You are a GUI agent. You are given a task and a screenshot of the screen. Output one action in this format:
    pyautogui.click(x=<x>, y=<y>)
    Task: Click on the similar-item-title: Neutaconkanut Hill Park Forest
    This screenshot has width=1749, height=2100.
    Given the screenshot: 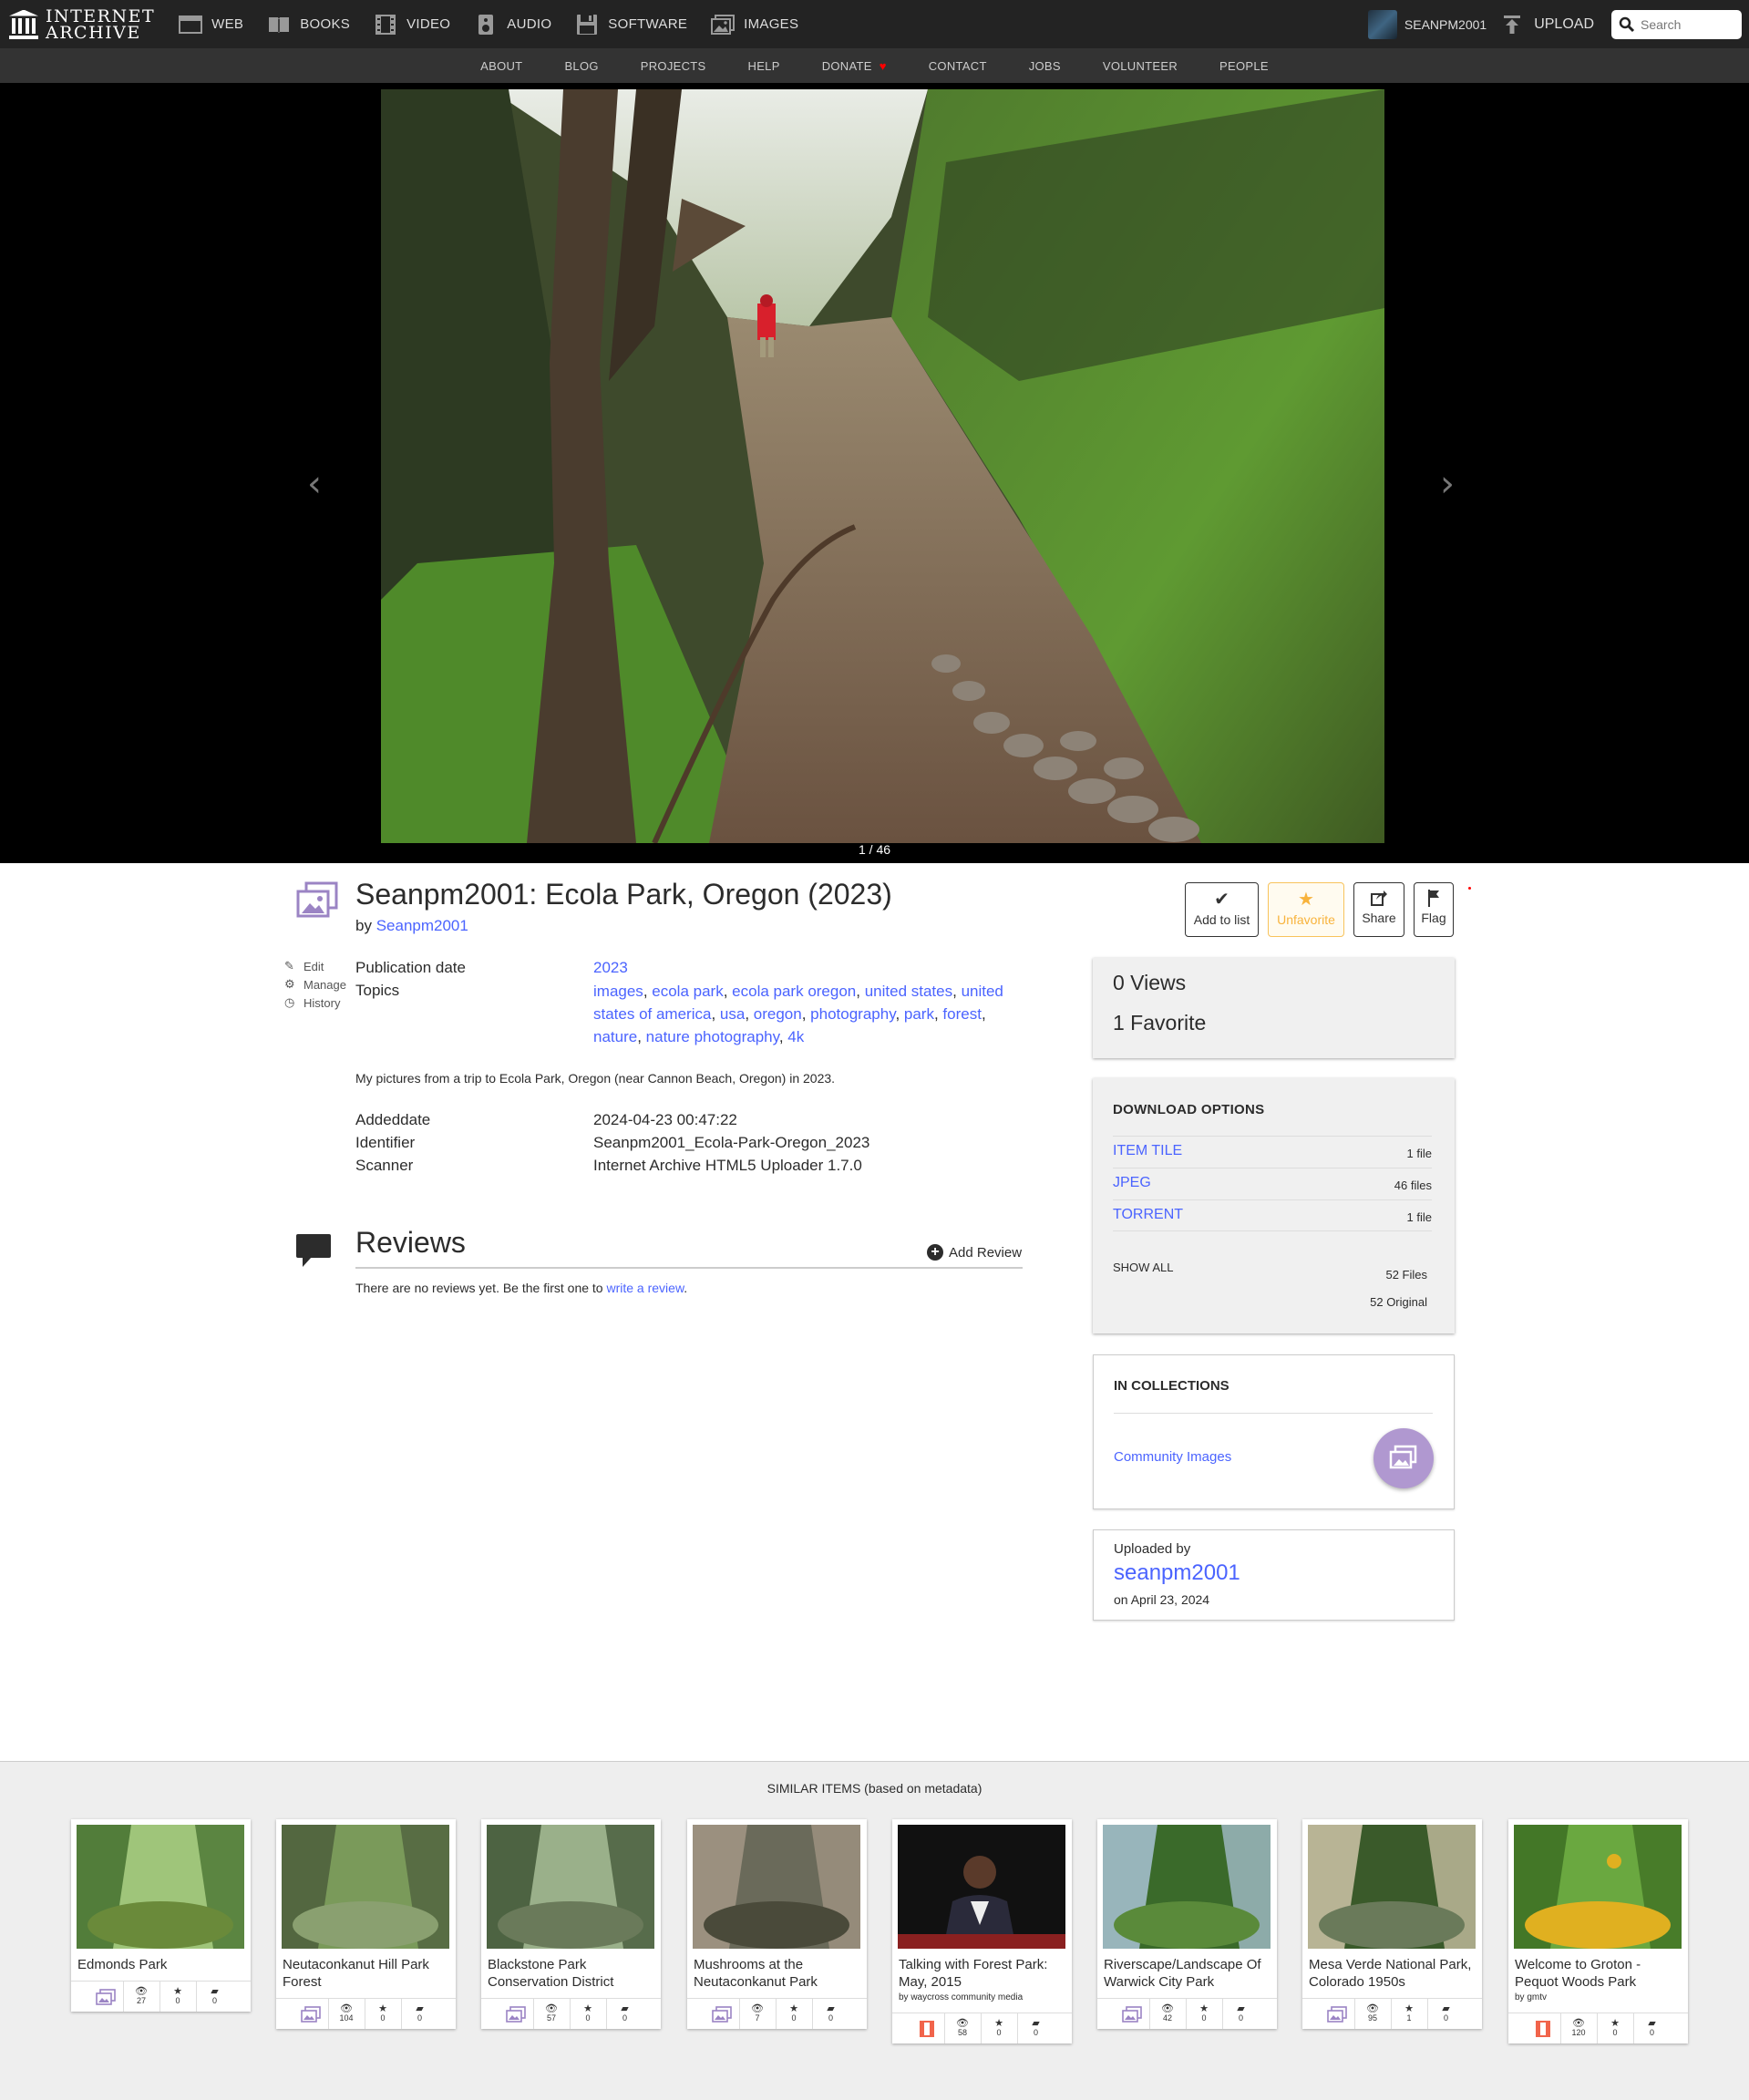 What is the action you would take?
    pyautogui.click(x=367, y=1974)
    